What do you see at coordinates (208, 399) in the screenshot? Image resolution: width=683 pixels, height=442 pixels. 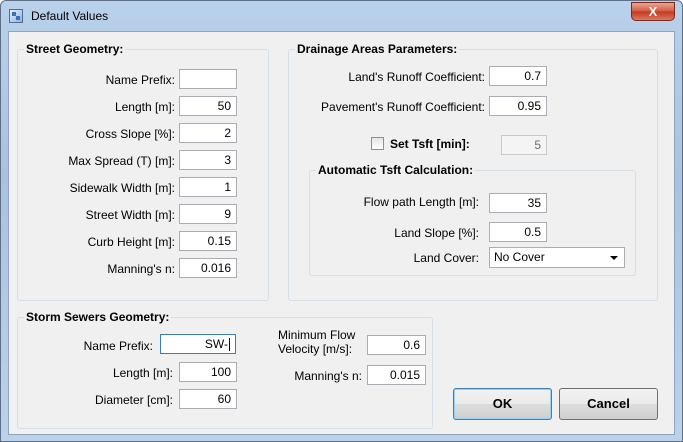 I see `sewer-diameter-input: 60` at bounding box center [208, 399].